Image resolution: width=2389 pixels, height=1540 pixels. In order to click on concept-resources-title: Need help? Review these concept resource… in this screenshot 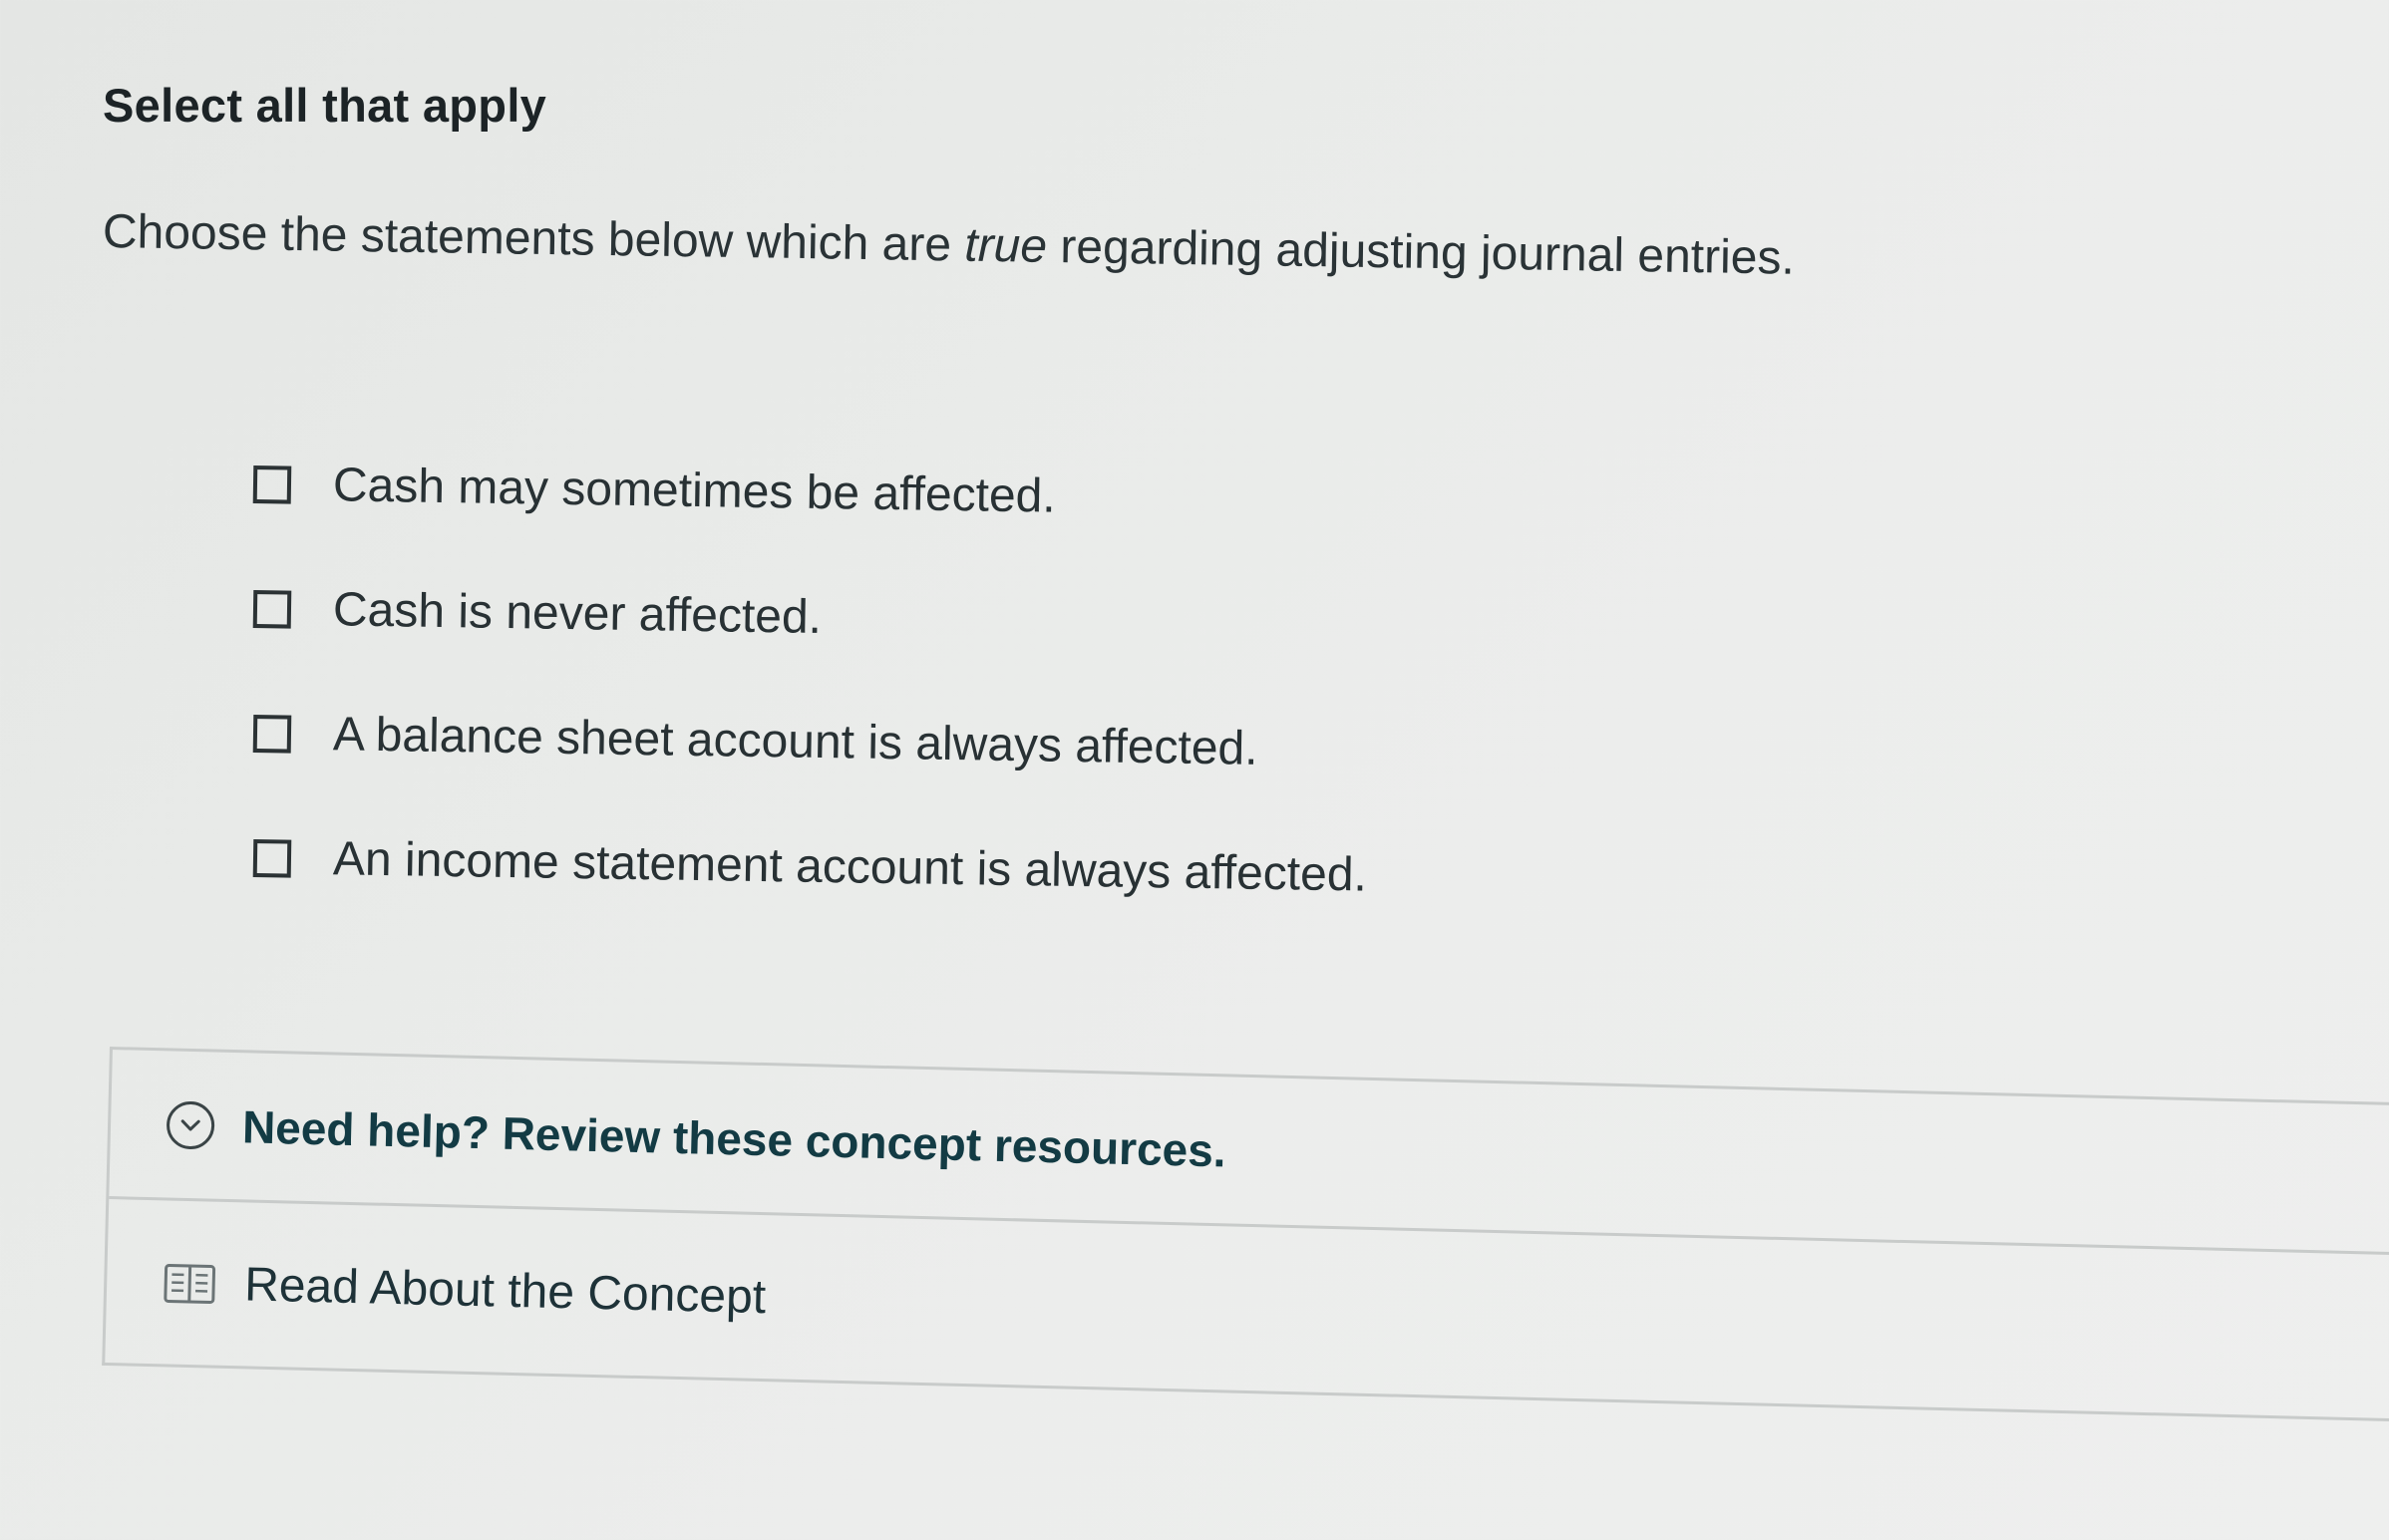, I will do `click(734, 1137)`.